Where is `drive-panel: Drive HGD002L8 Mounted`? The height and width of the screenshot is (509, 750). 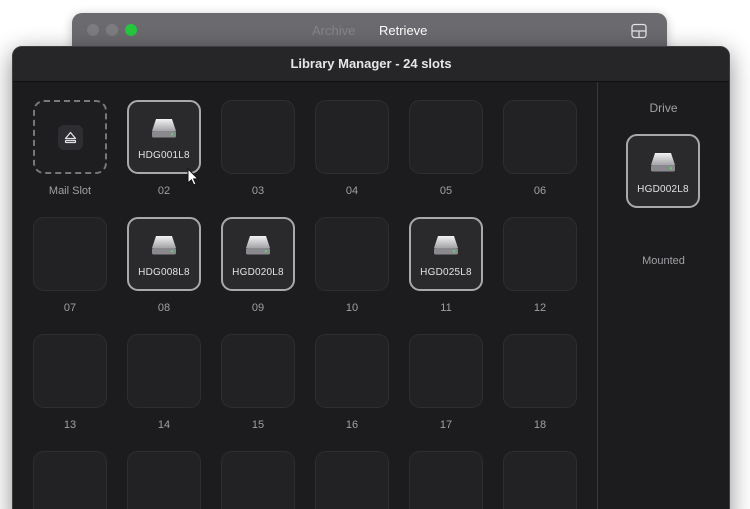 drive-panel: Drive HGD002L8 Mounted is located at coordinates (663, 295).